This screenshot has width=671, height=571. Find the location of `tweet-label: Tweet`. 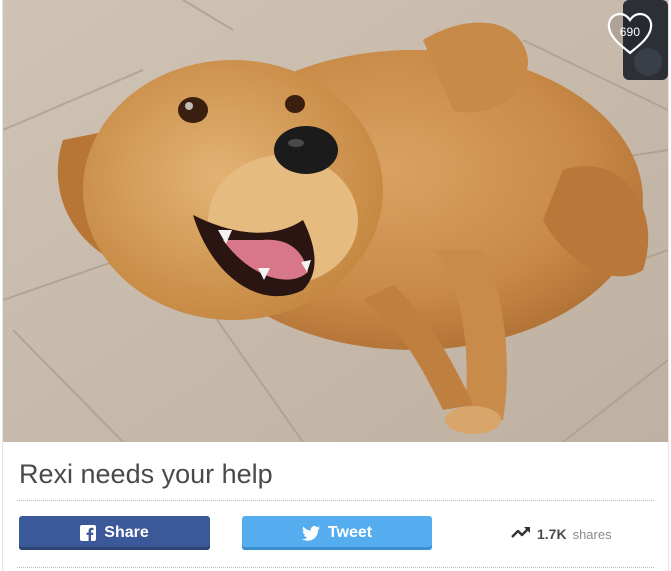

tweet-label: Tweet is located at coordinates (350, 532).